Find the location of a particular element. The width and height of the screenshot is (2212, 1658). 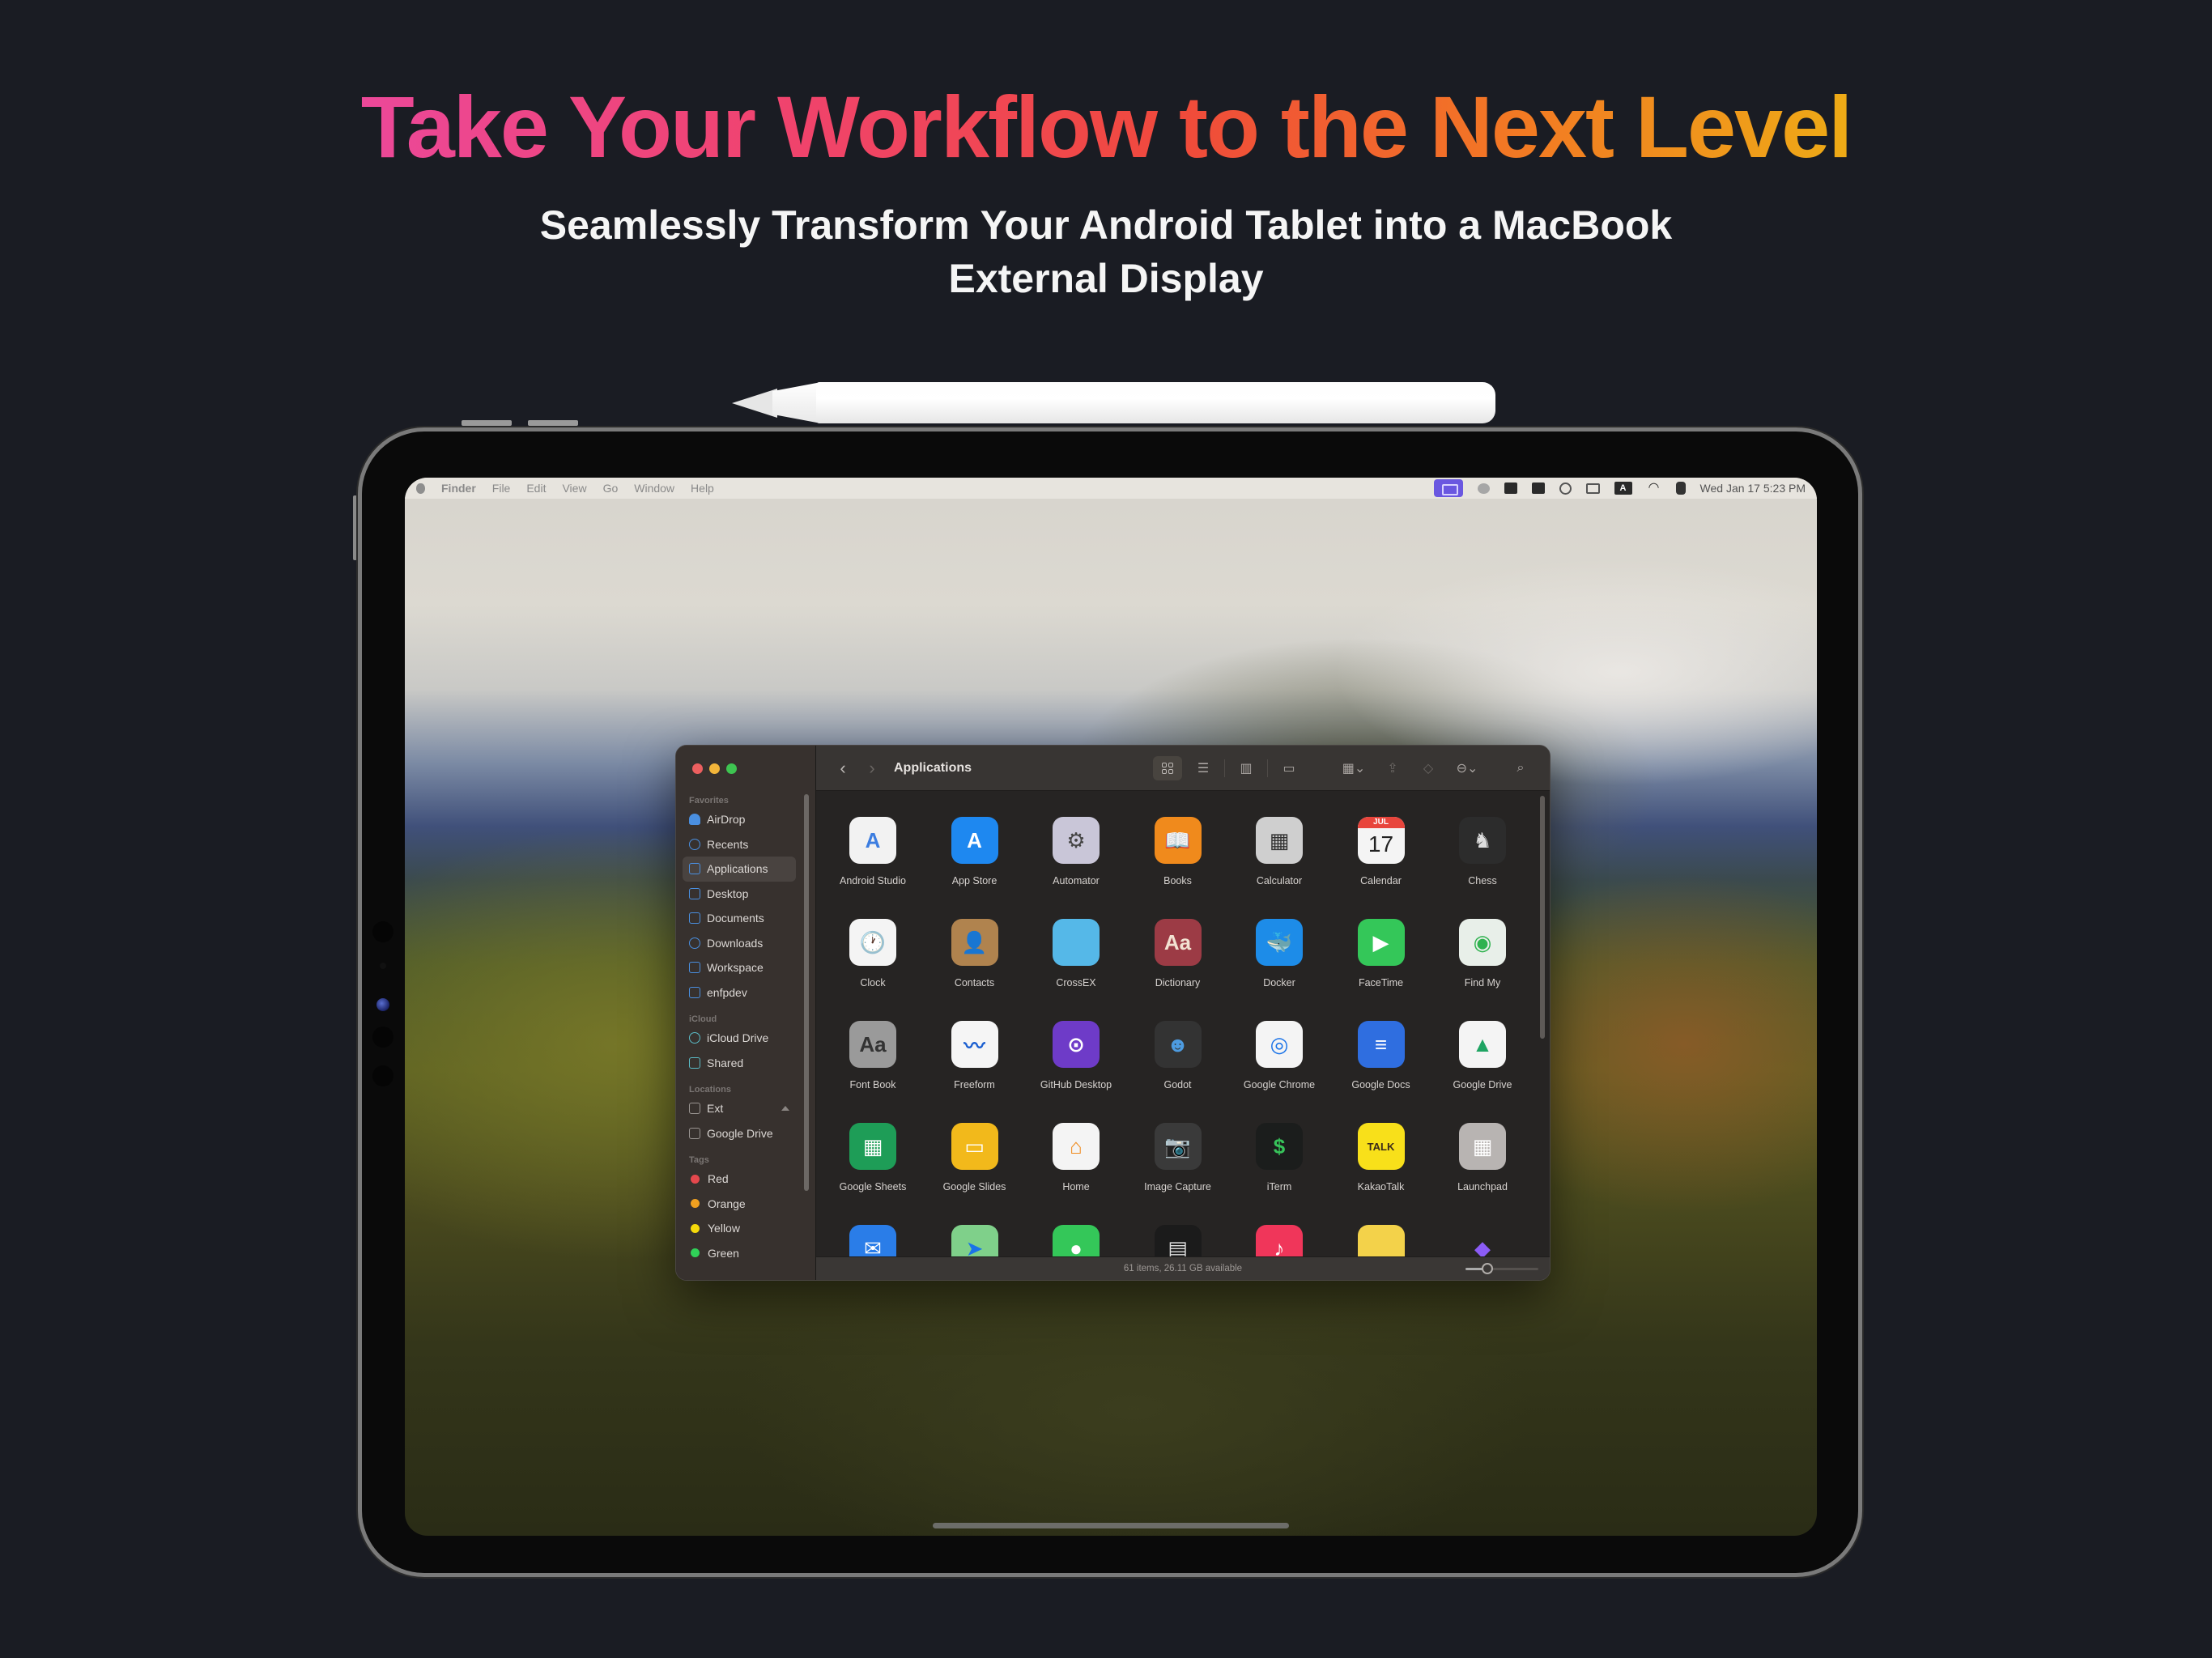

menu-edit: Edit is located at coordinates (536, 488).